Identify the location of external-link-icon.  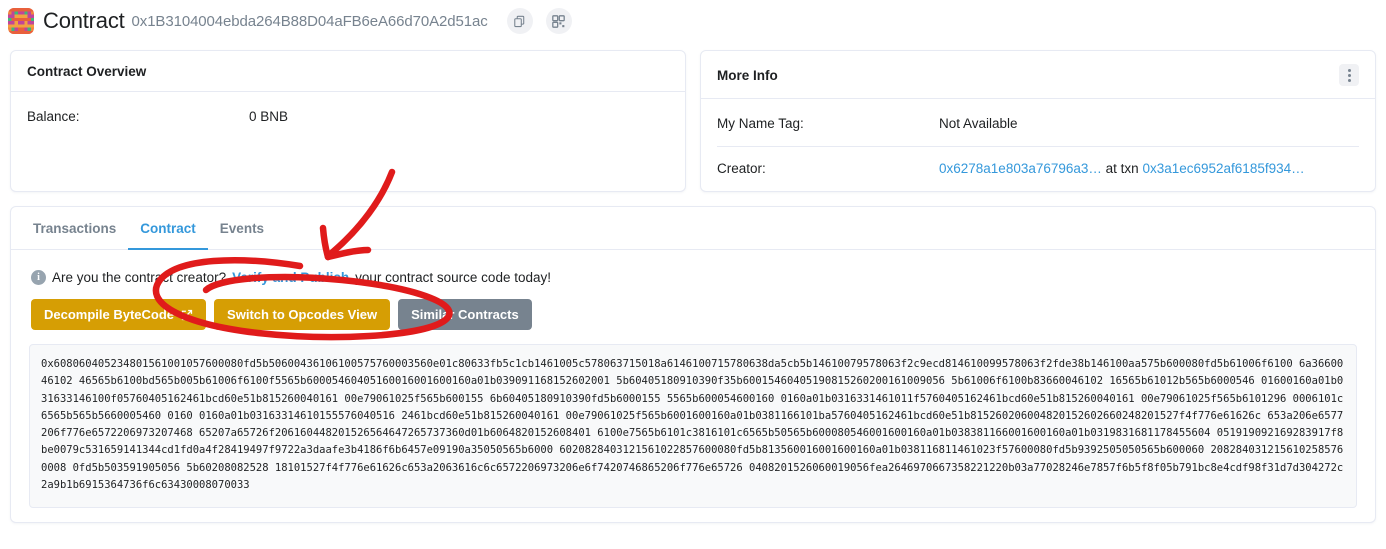
(187, 314).